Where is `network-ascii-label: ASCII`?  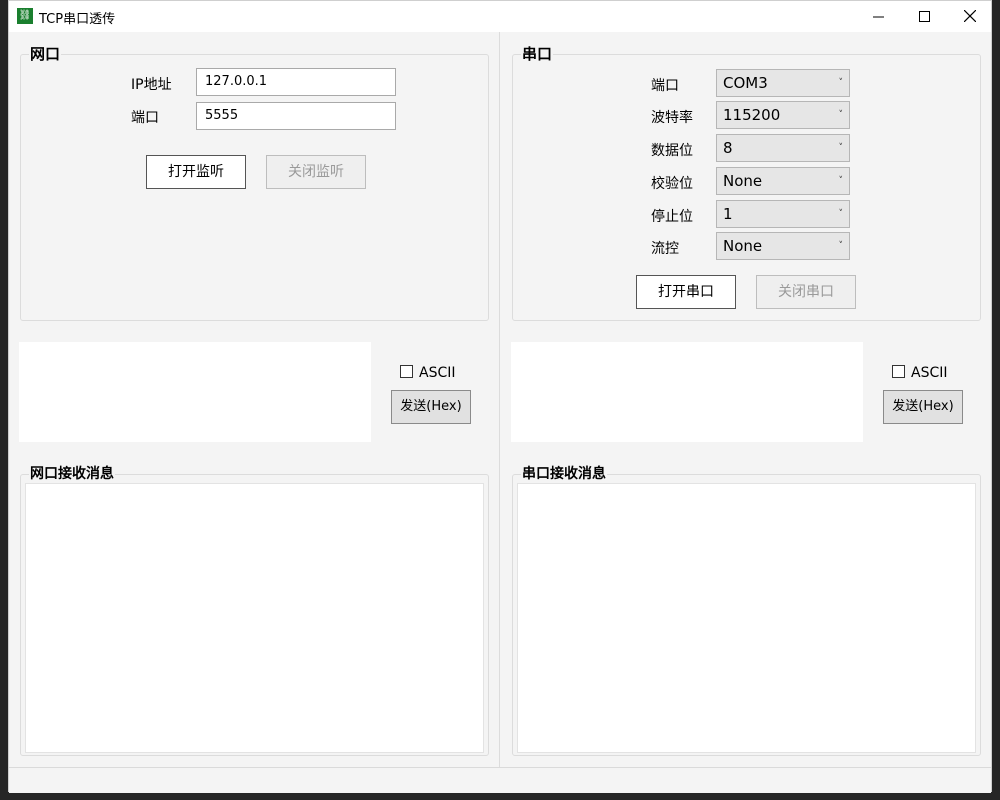 network-ascii-label: ASCII is located at coordinates (437, 373).